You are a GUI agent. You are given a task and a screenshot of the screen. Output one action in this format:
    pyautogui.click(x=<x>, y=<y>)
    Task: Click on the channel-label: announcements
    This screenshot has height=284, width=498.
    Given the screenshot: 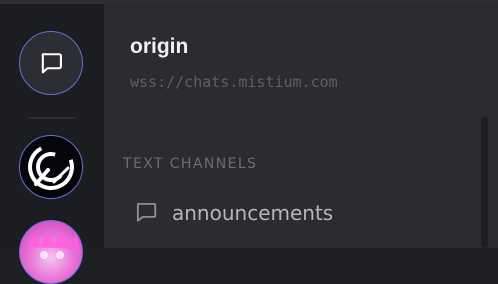 What is the action you would take?
    pyautogui.click(x=253, y=213)
    